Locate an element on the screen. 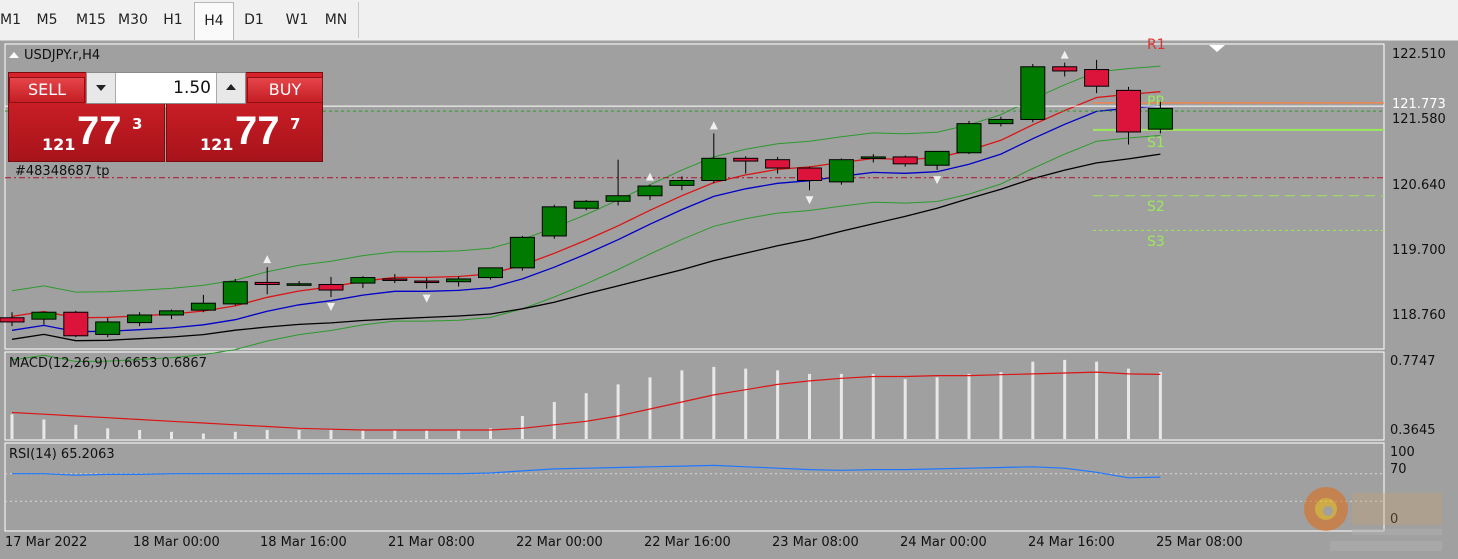  buy-label: BUY is located at coordinates (285, 90).